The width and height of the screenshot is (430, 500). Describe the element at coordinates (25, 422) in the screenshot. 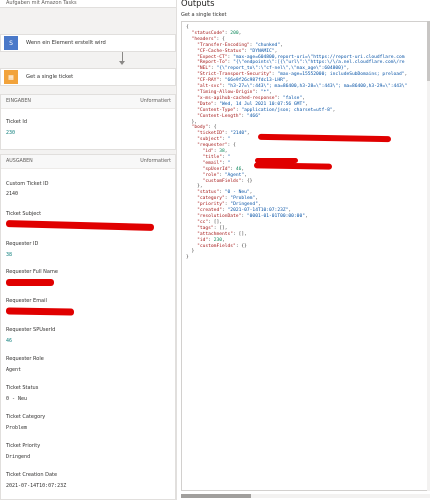

I see `ticket-category-field: Ticket Category Problem` at that location.